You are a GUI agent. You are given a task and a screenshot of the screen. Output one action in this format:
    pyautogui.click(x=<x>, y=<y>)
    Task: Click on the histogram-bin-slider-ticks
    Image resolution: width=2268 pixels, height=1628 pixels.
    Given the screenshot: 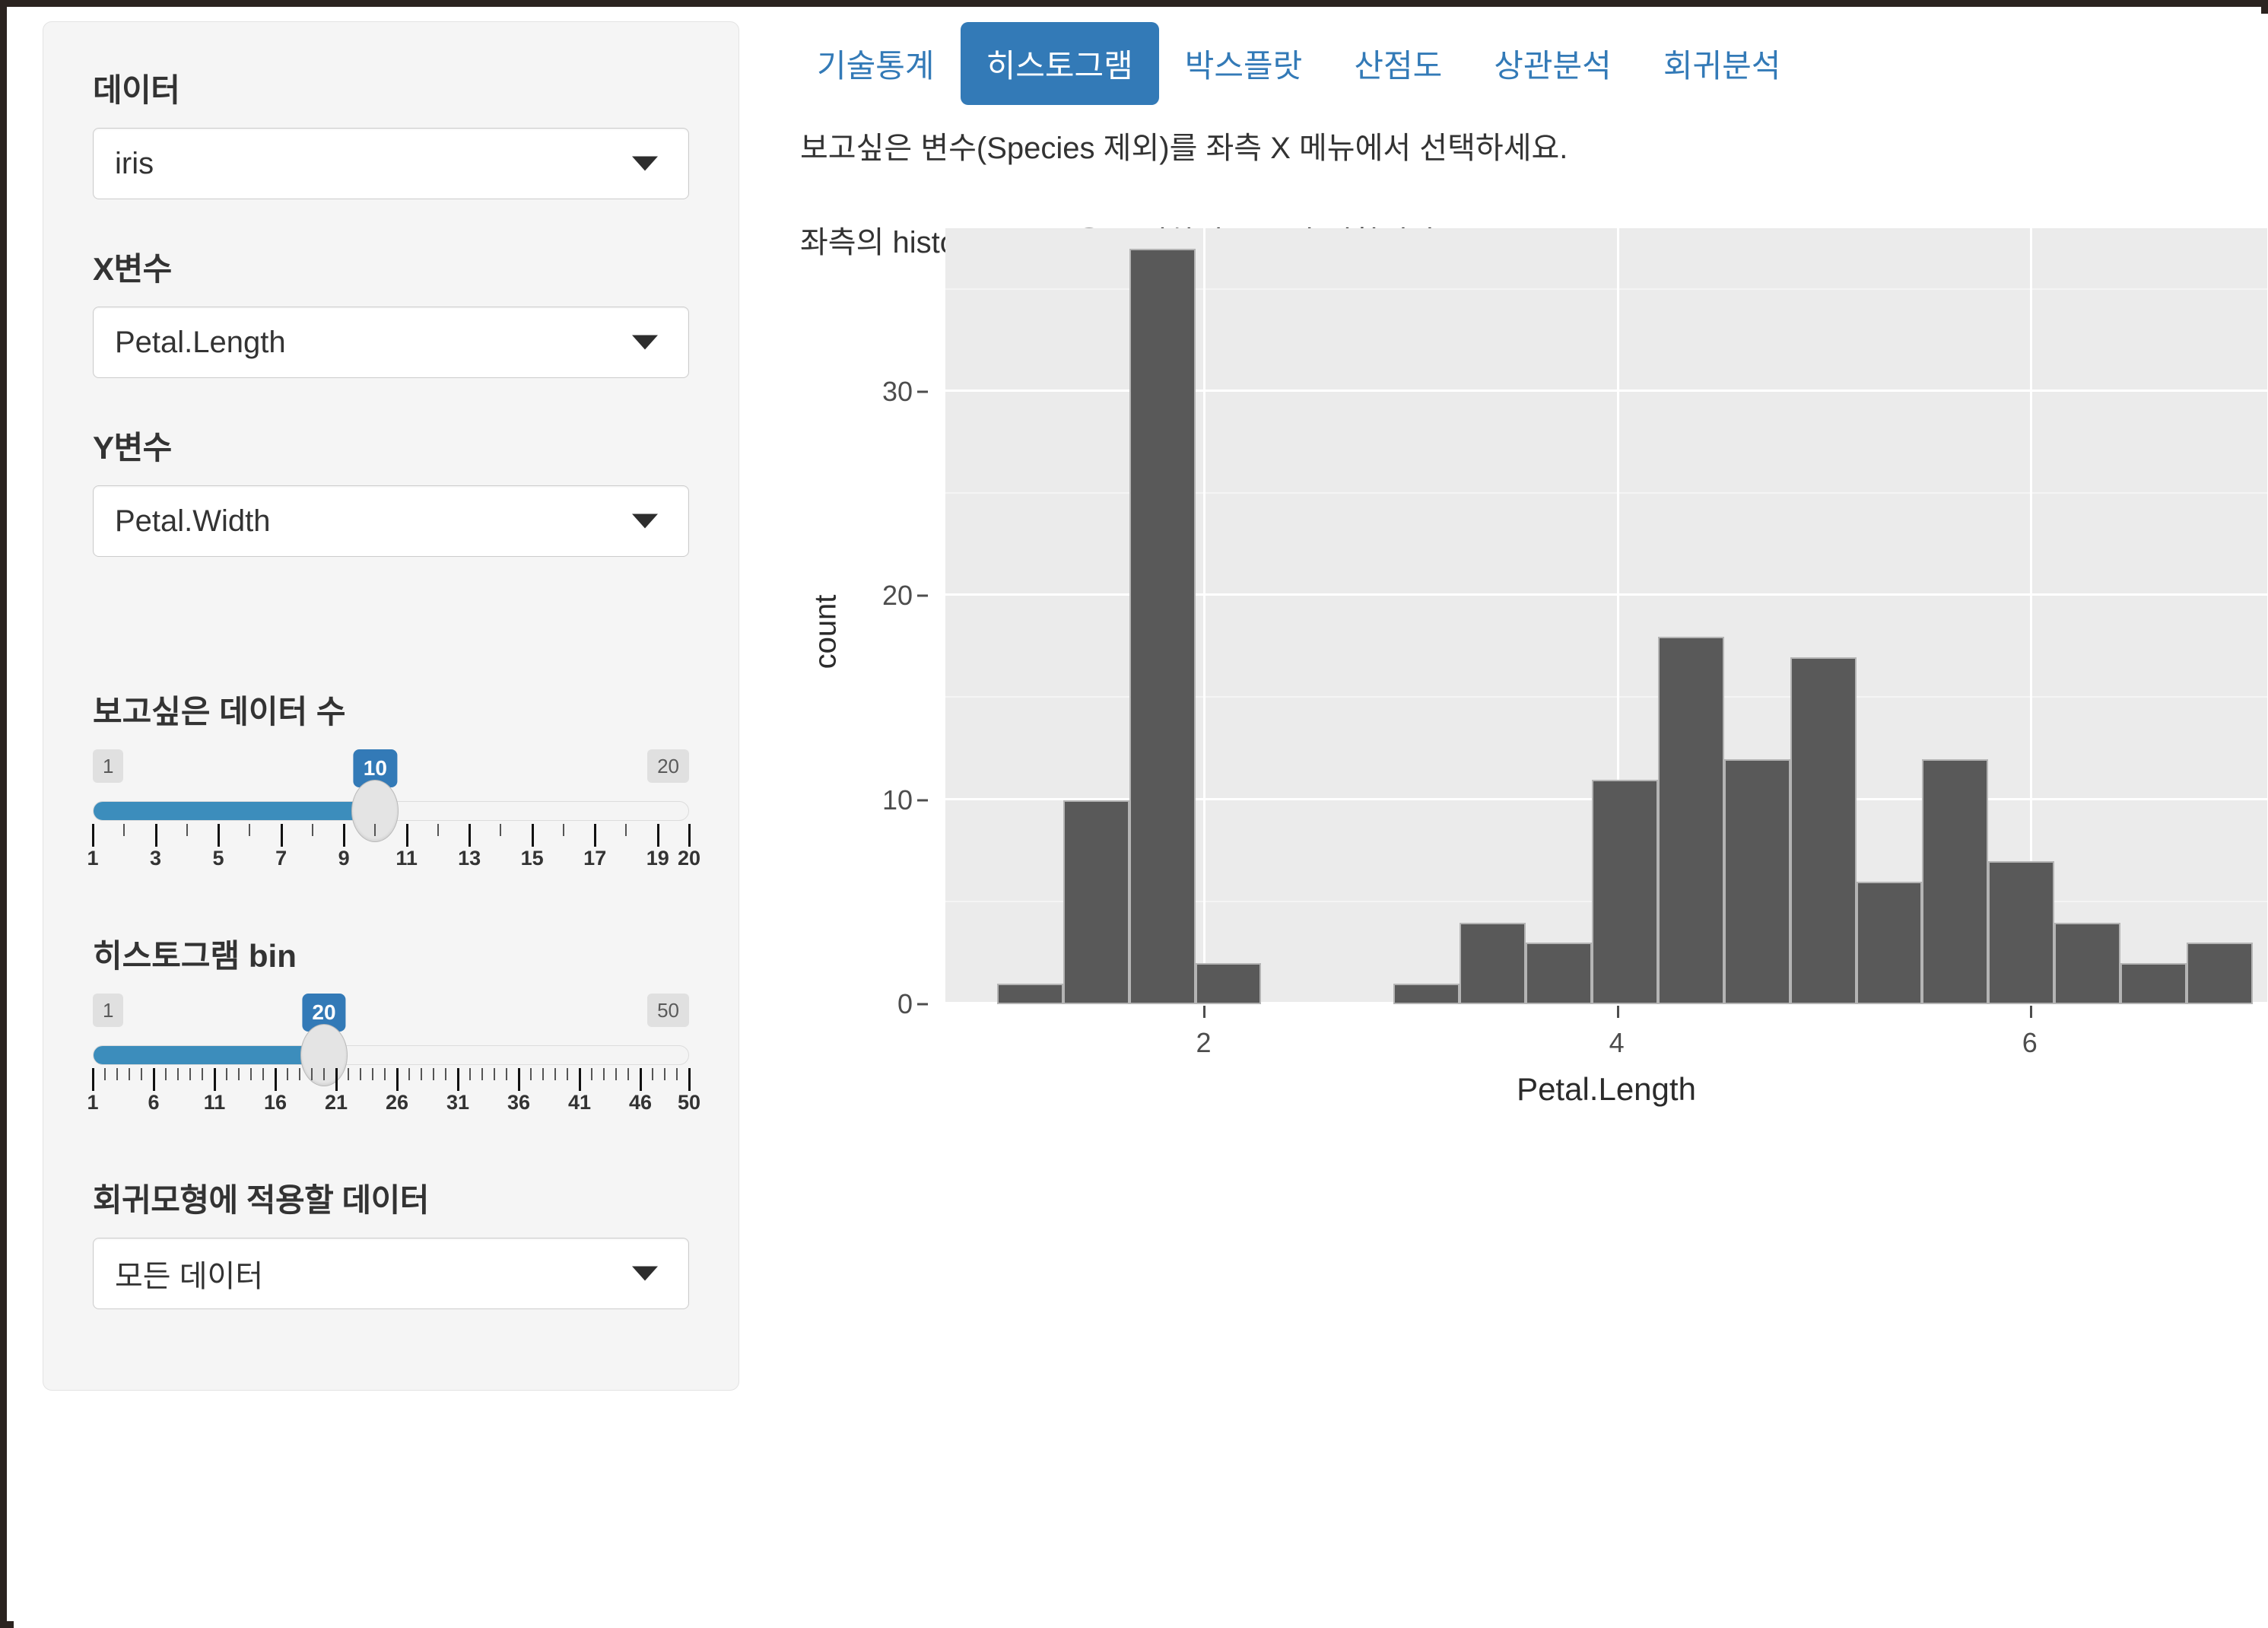 What is the action you would take?
    pyautogui.click(x=391, y=1079)
    